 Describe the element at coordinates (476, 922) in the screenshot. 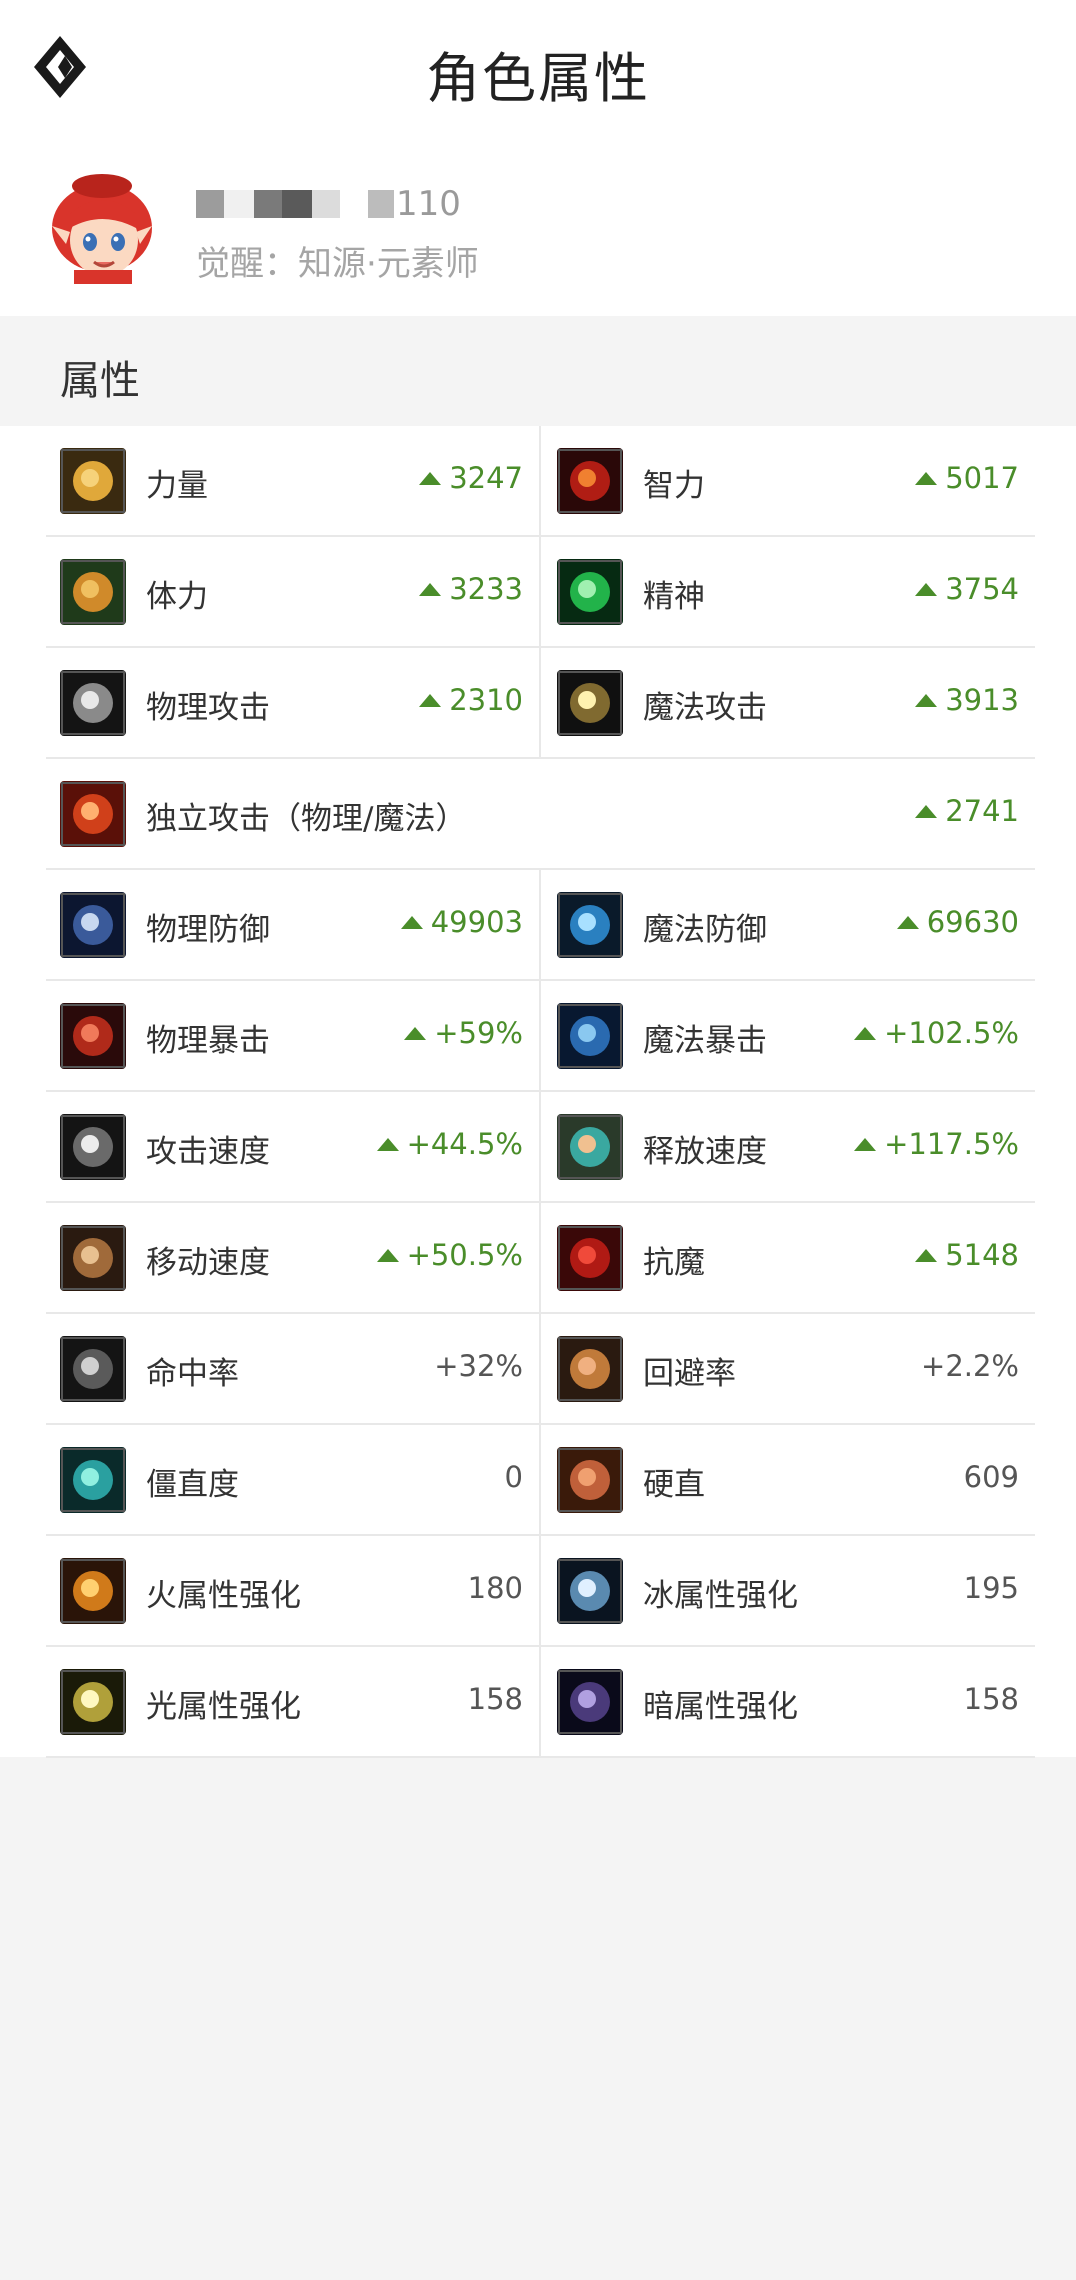

I see `attribute-value-text: 49903` at that location.